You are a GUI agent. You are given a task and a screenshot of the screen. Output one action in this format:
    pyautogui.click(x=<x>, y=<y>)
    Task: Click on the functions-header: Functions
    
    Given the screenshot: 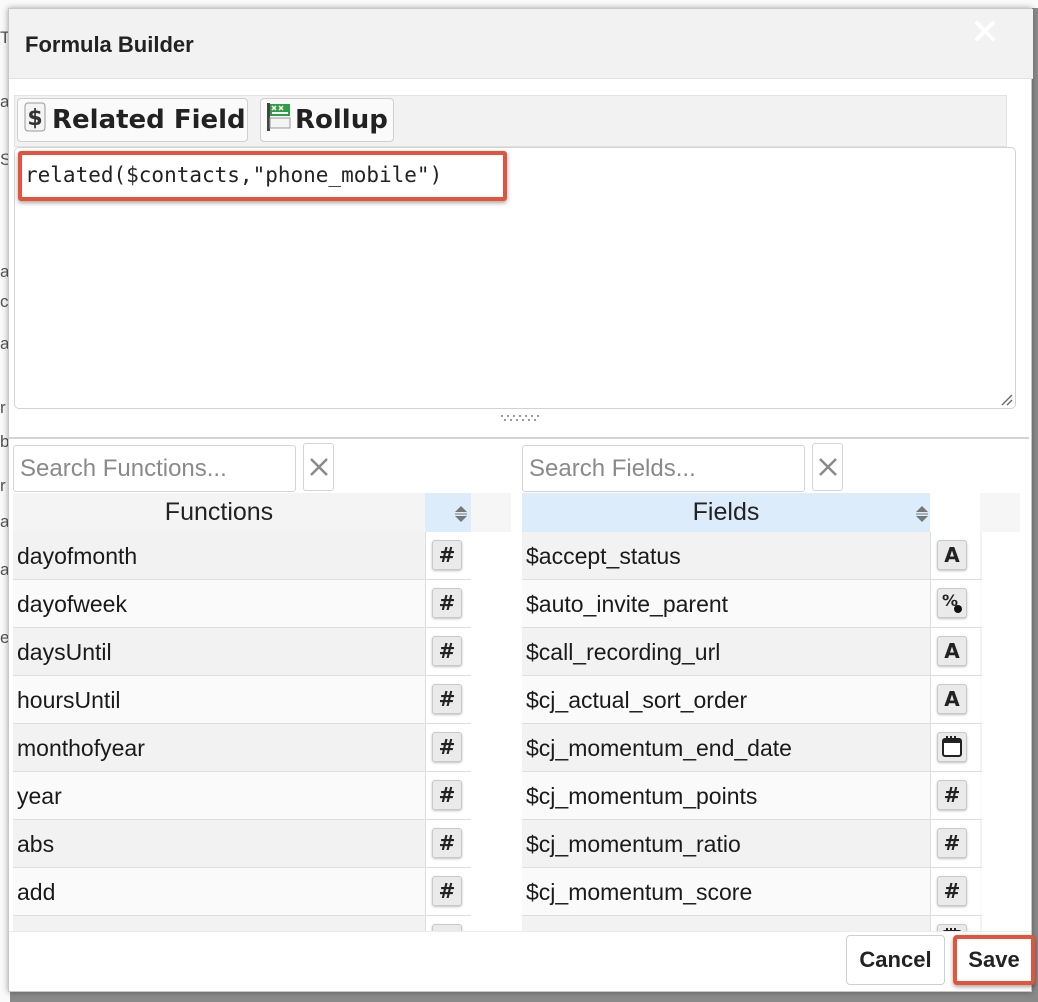 What is the action you would take?
    pyautogui.click(x=242, y=512)
    